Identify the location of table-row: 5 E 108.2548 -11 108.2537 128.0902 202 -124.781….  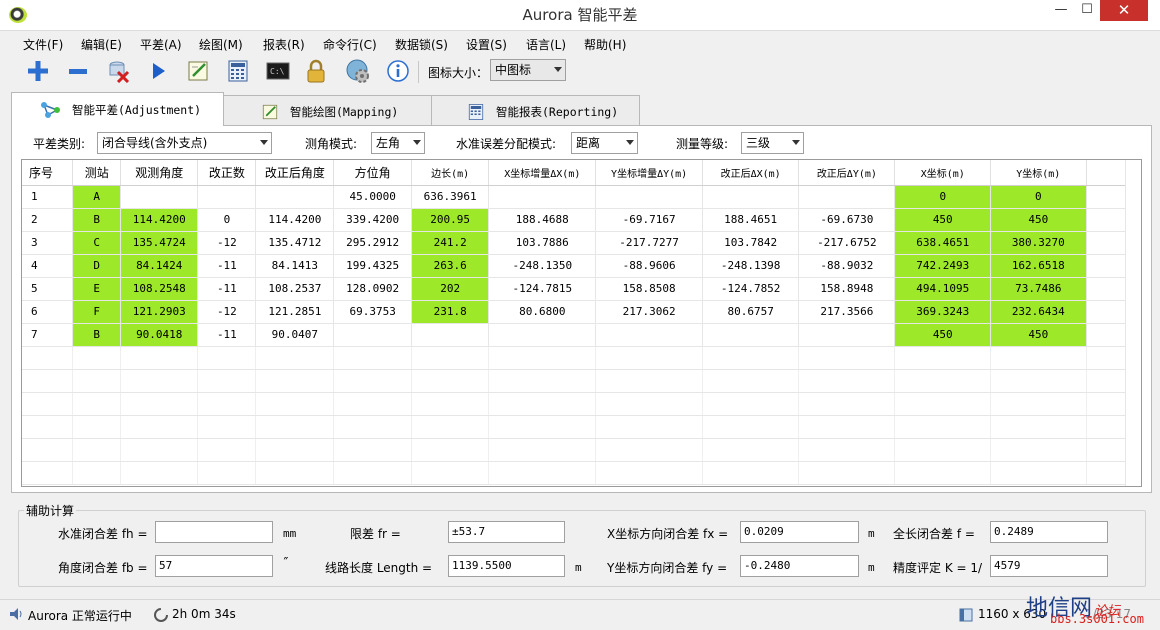
(581, 289).